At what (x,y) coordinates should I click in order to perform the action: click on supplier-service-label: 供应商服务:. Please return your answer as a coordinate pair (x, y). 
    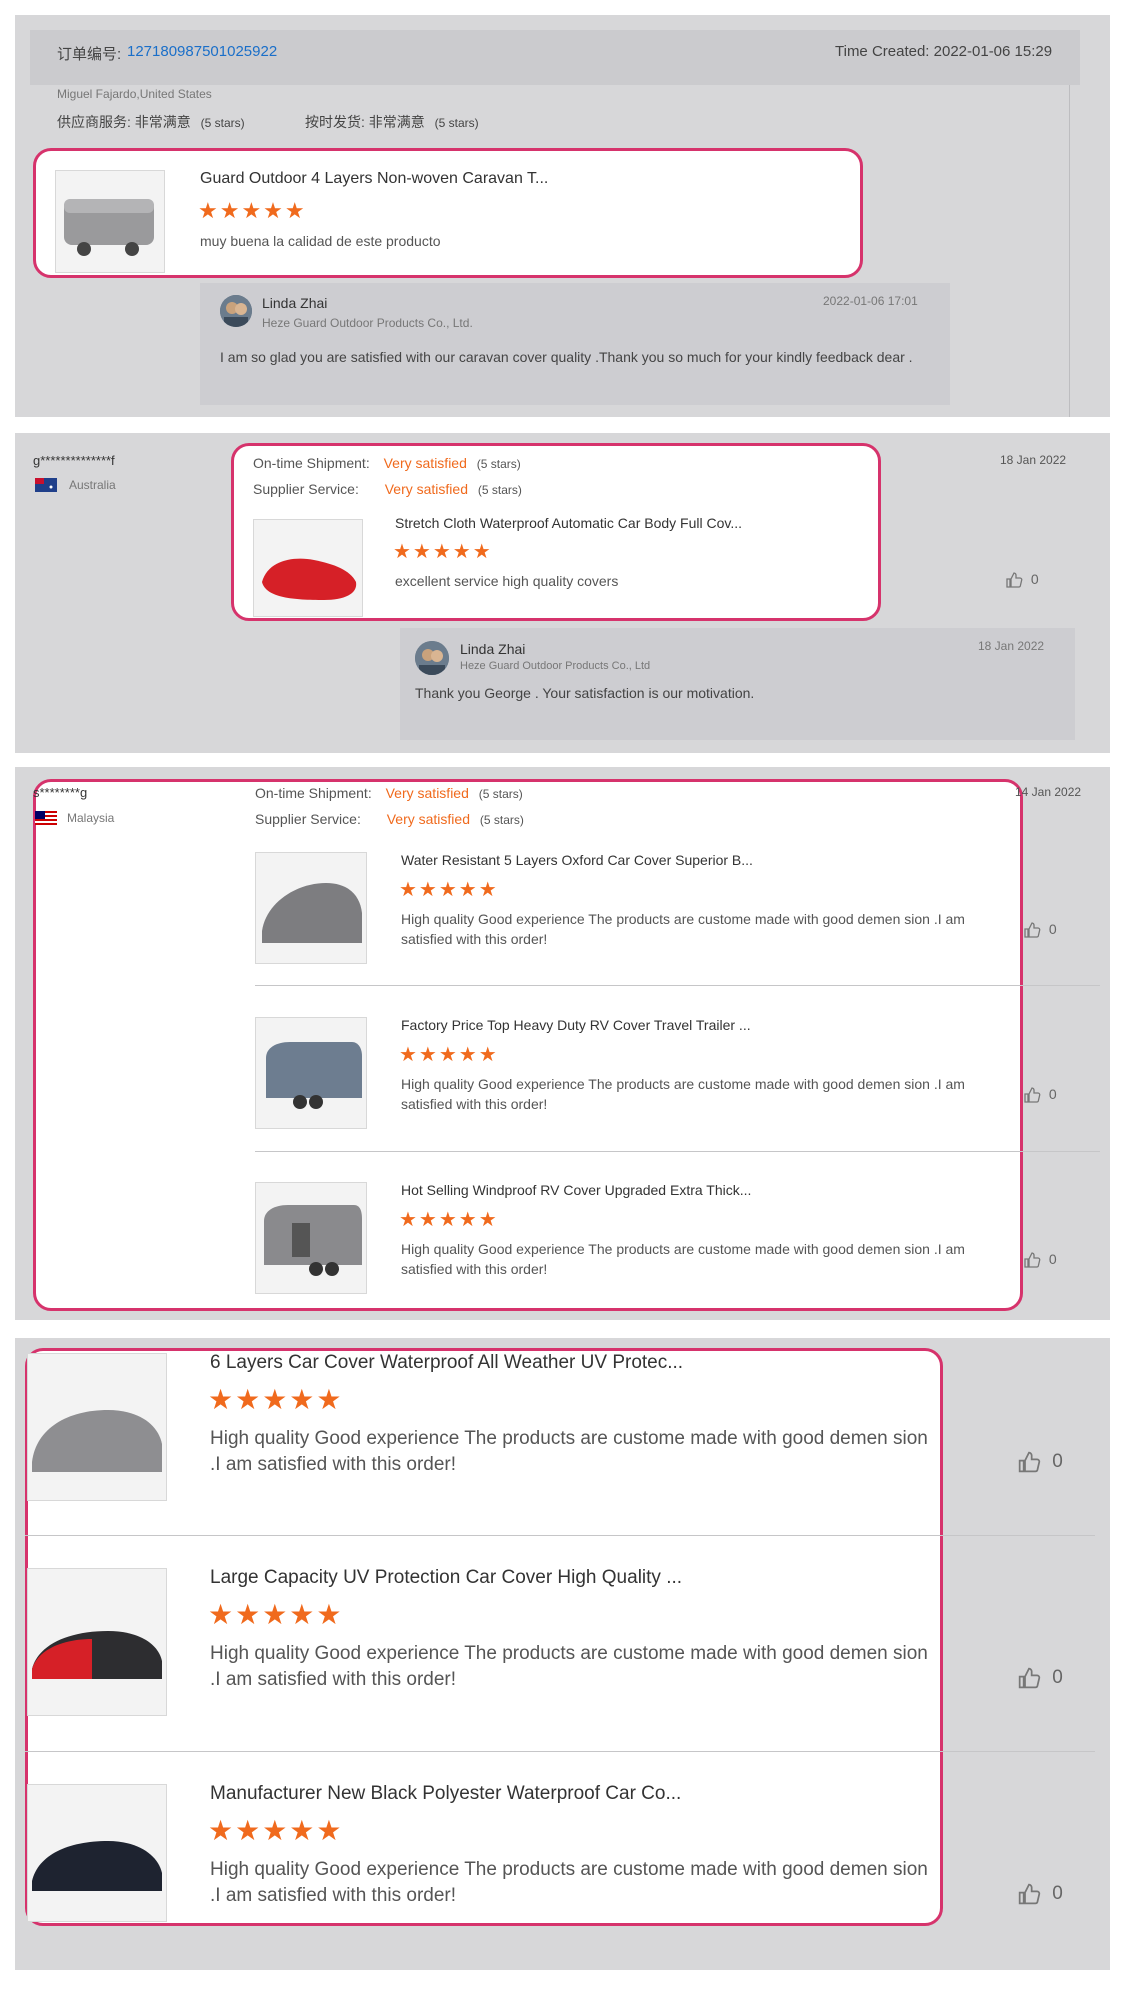
    Looking at the image, I should click on (94, 122).